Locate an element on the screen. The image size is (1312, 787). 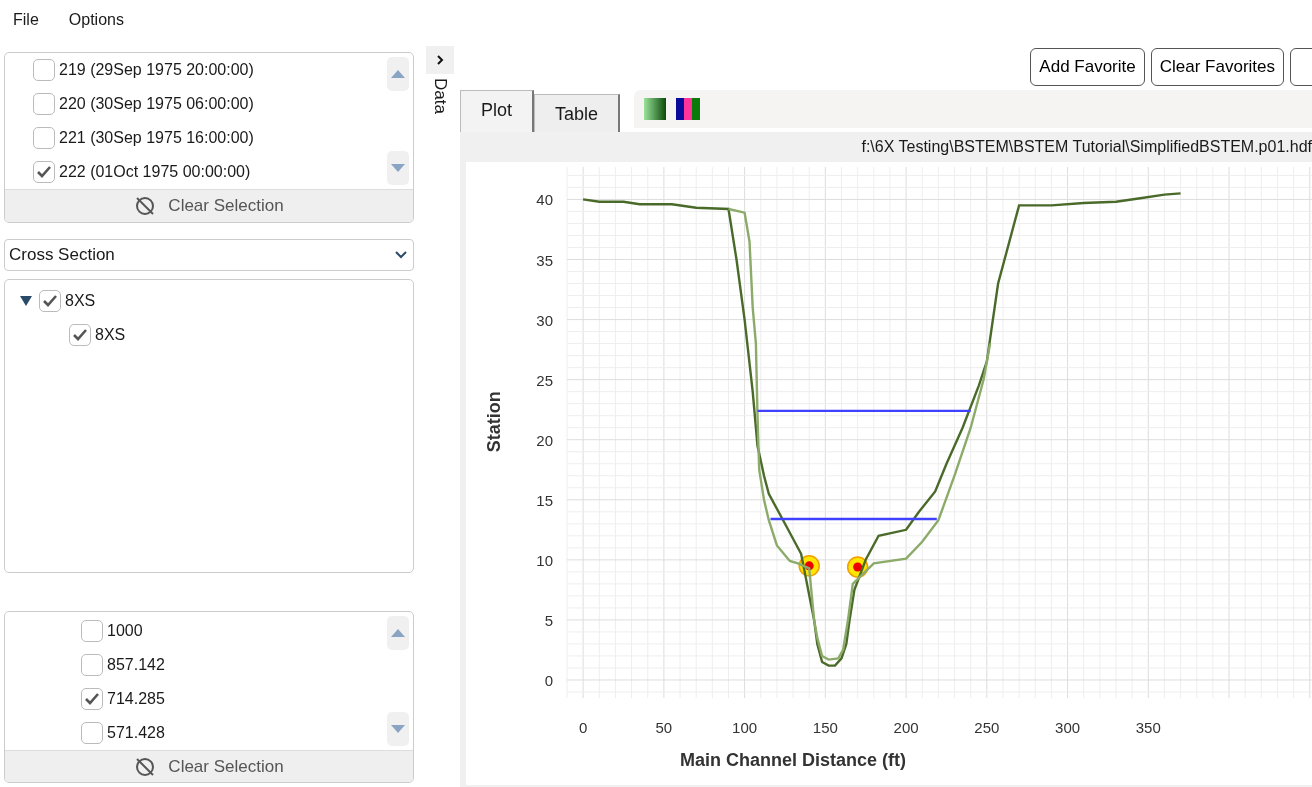
x-tick-label: 0 is located at coordinates (583, 727).